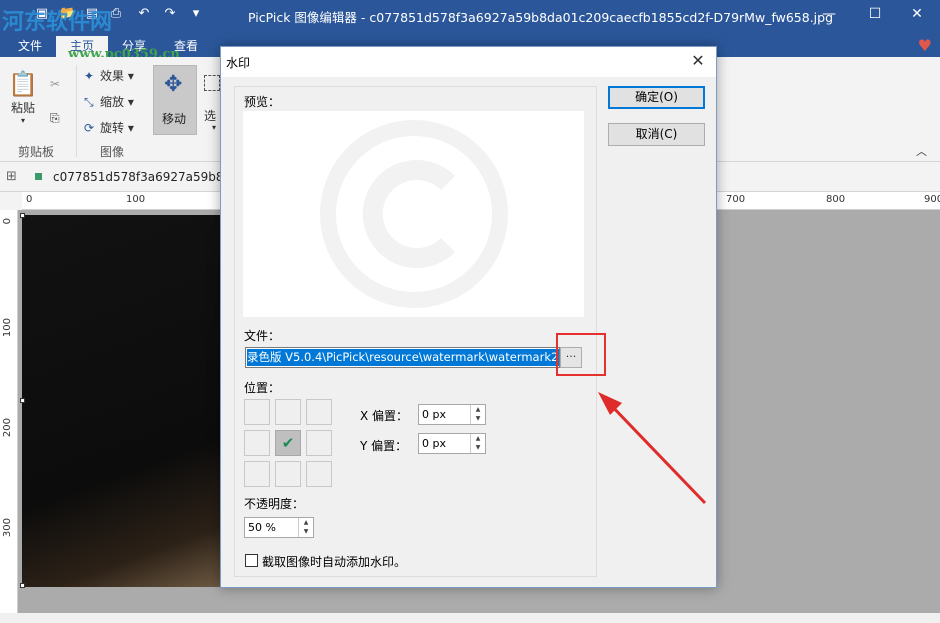 The width and height of the screenshot is (940, 623). I want to click on copyright-watermark-icon, so click(414, 214).